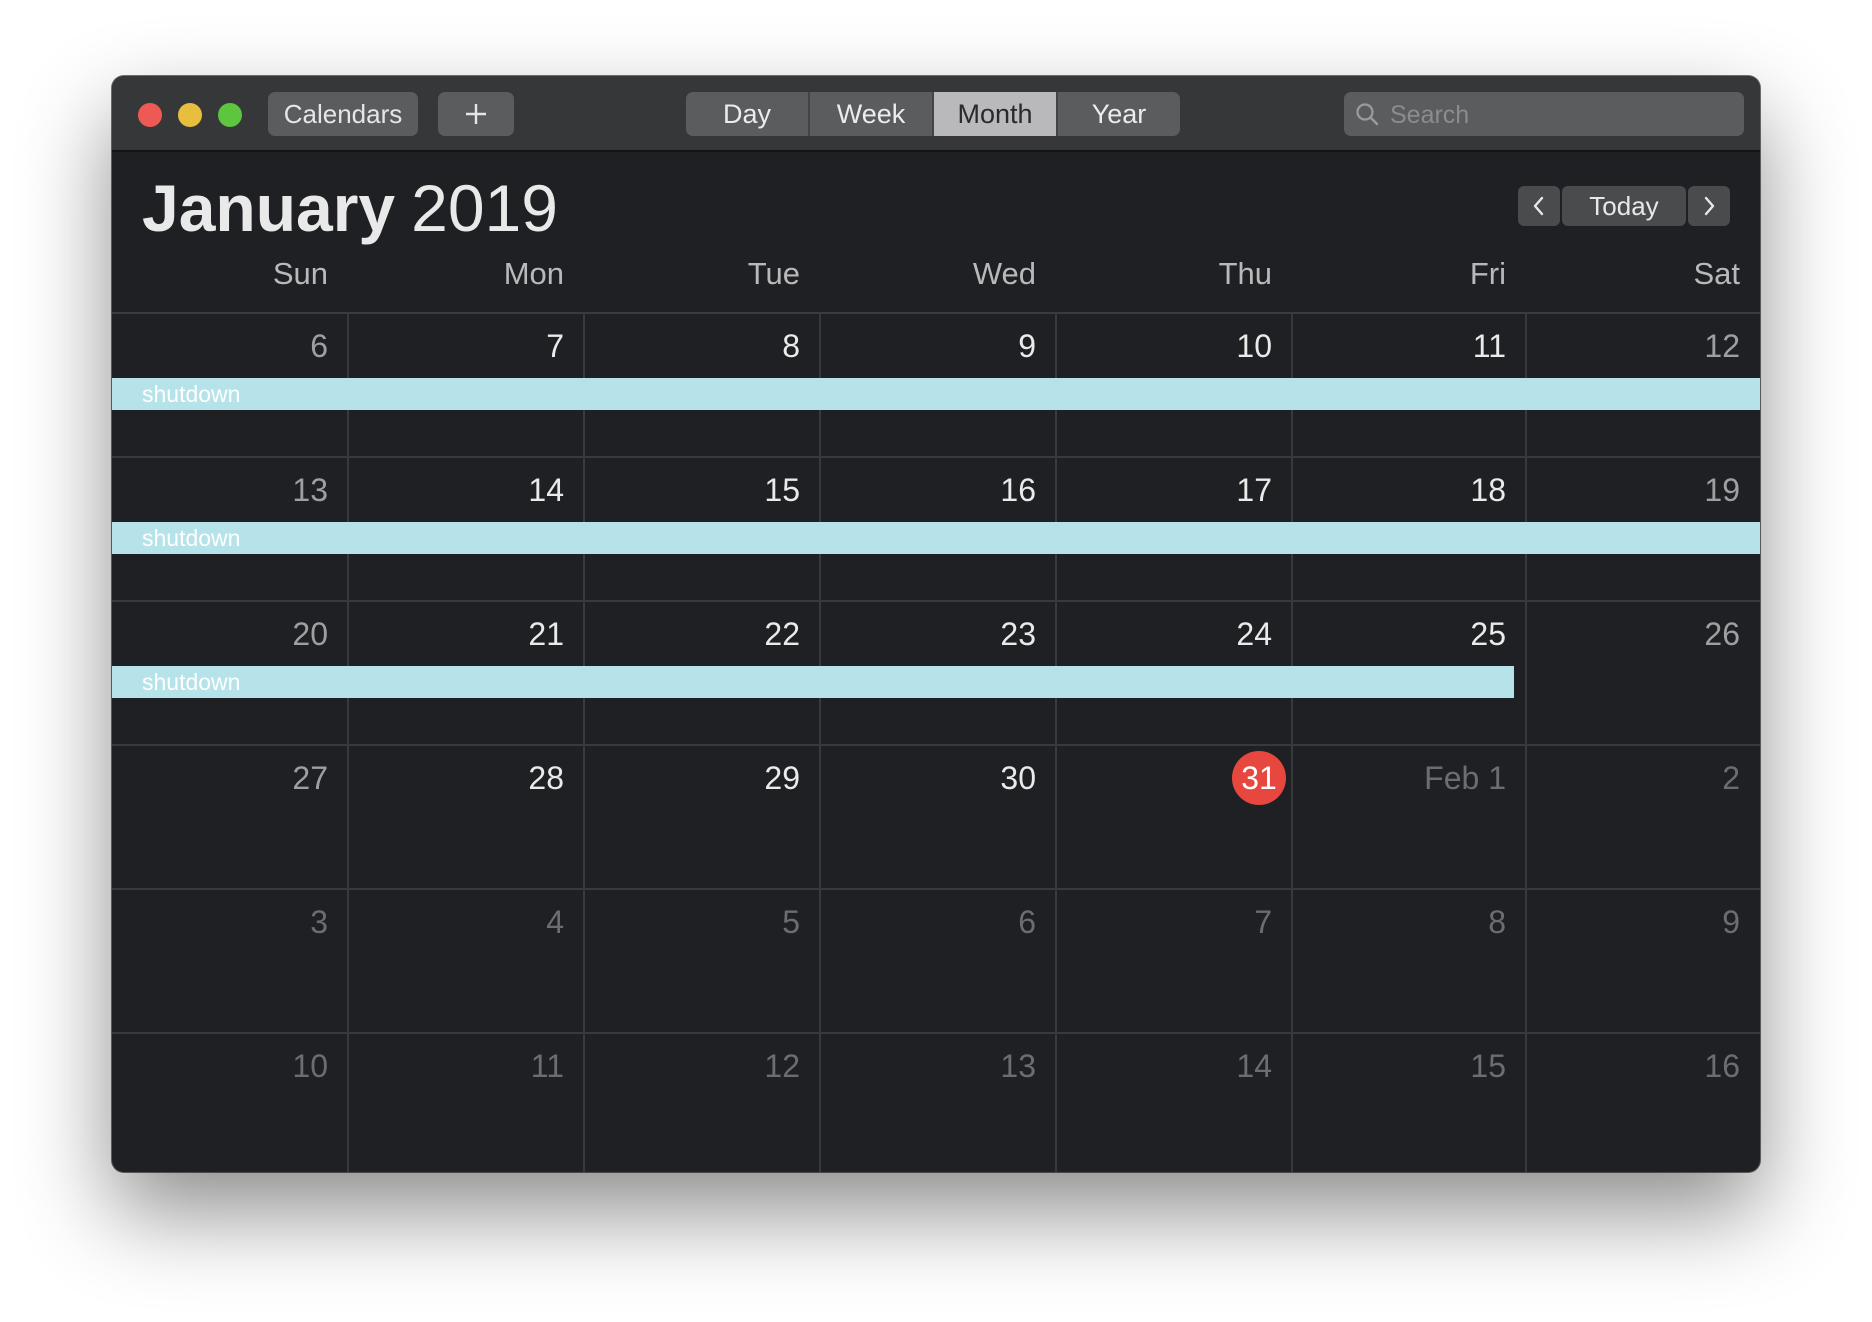 Image resolution: width=1872 pixels, height=1322 pixels. What do you see at coordinates (546, 634) in the screenshot?
I see `day-number: 21` at bounding box center [546, 634].